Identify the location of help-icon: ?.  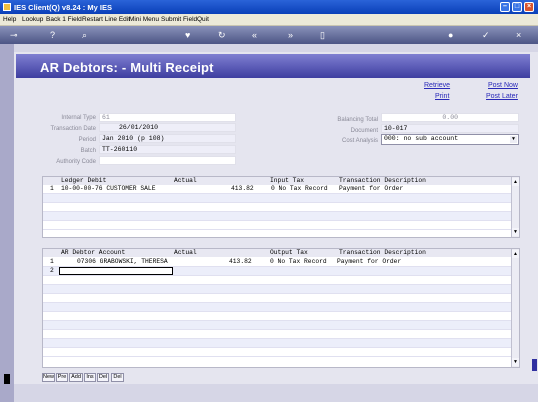
(52, 35).